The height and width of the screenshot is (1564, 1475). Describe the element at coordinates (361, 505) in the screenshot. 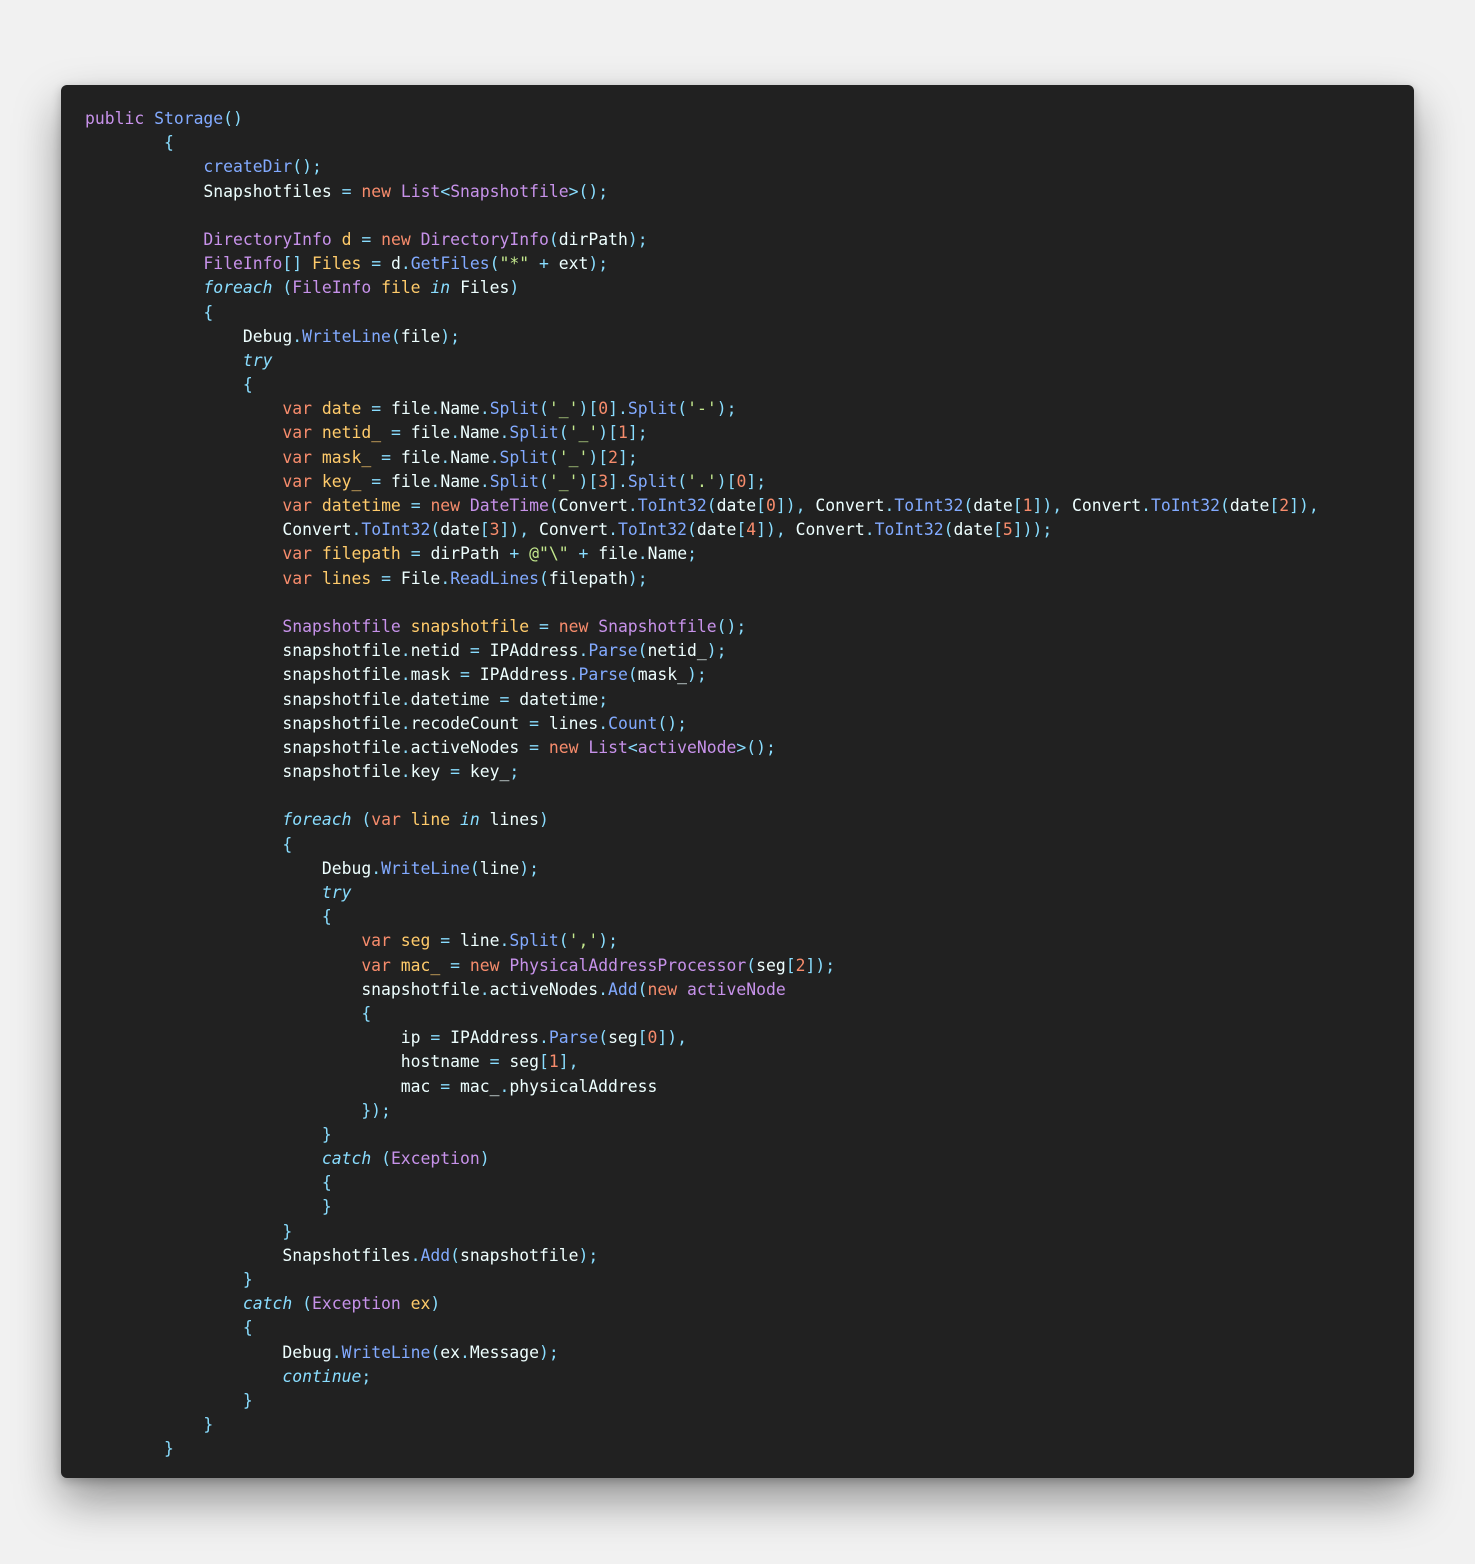

I see `code-token: datetime` at that location.